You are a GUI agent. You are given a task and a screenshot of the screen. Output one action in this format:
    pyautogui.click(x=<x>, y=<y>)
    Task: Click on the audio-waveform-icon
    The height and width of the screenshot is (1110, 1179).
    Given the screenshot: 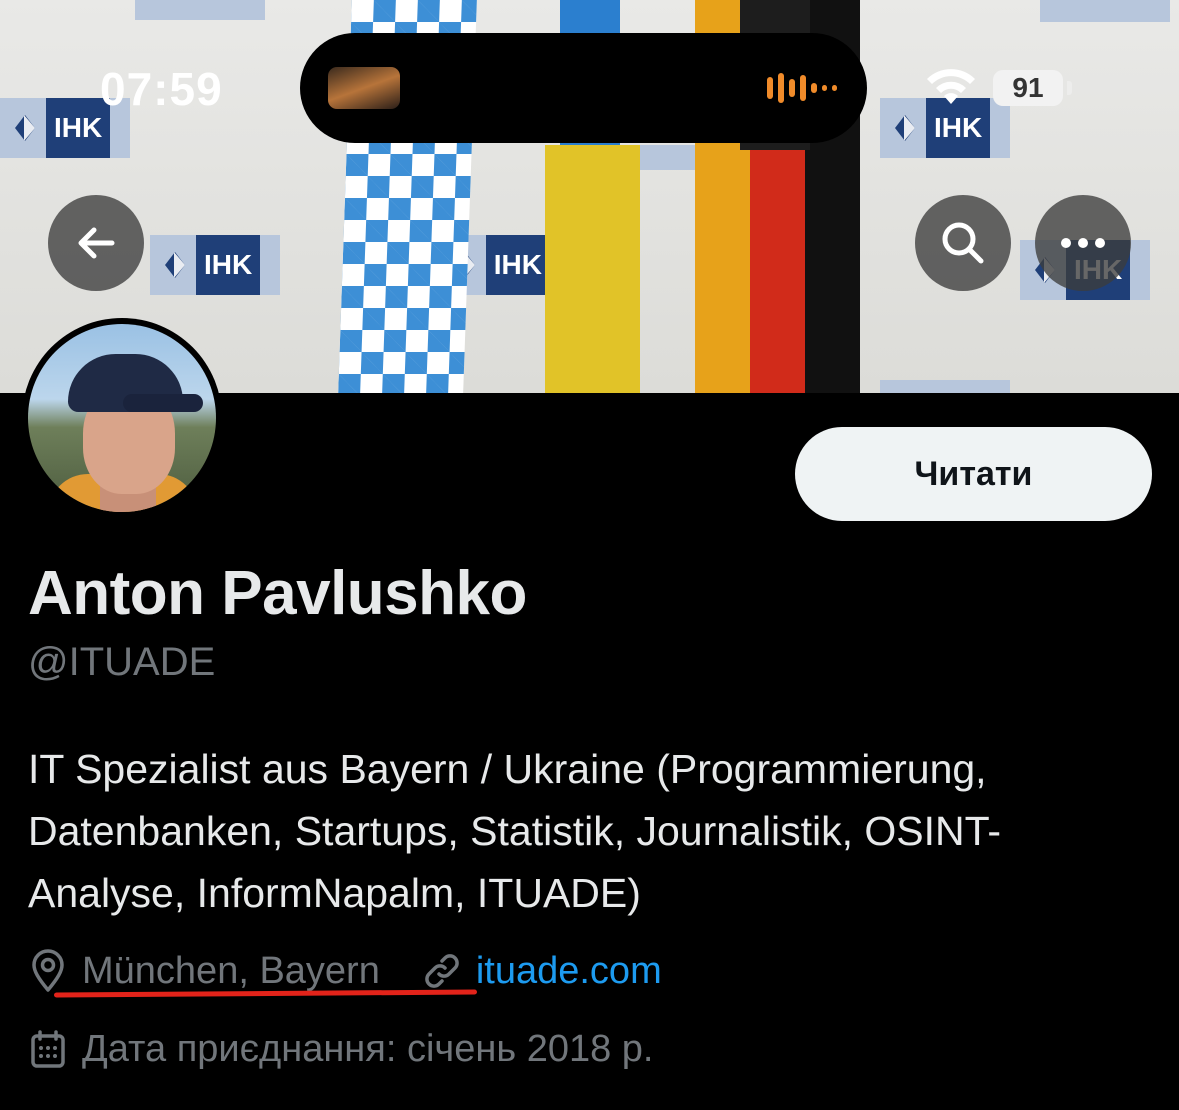 What is the action you would take?
    pyautogui.click(x=802, y=88)
    